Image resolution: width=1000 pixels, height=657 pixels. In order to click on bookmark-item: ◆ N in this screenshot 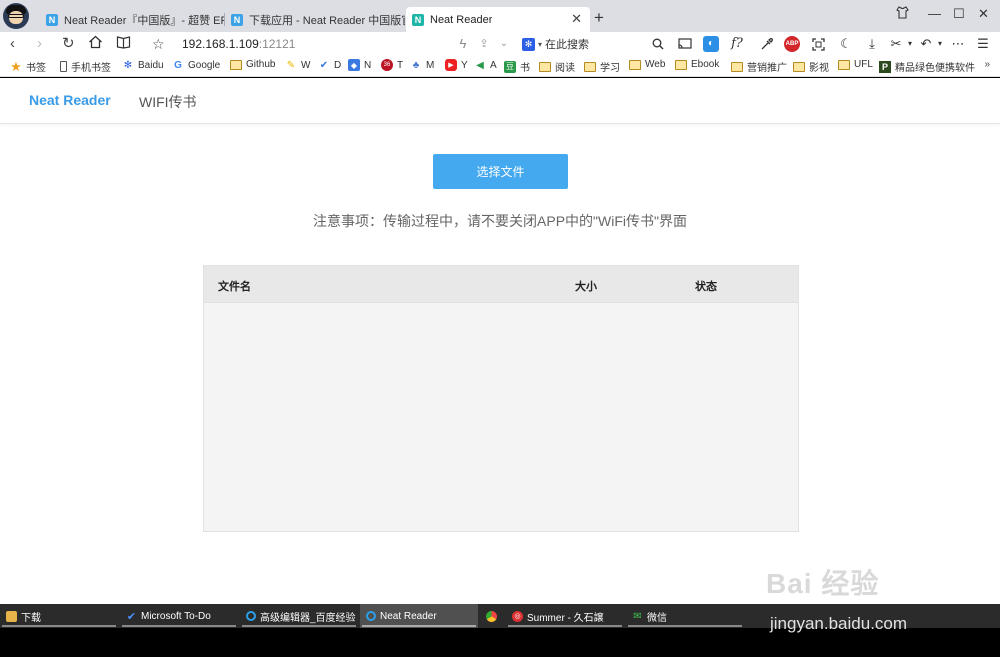, I will do `click(359, 65)`.